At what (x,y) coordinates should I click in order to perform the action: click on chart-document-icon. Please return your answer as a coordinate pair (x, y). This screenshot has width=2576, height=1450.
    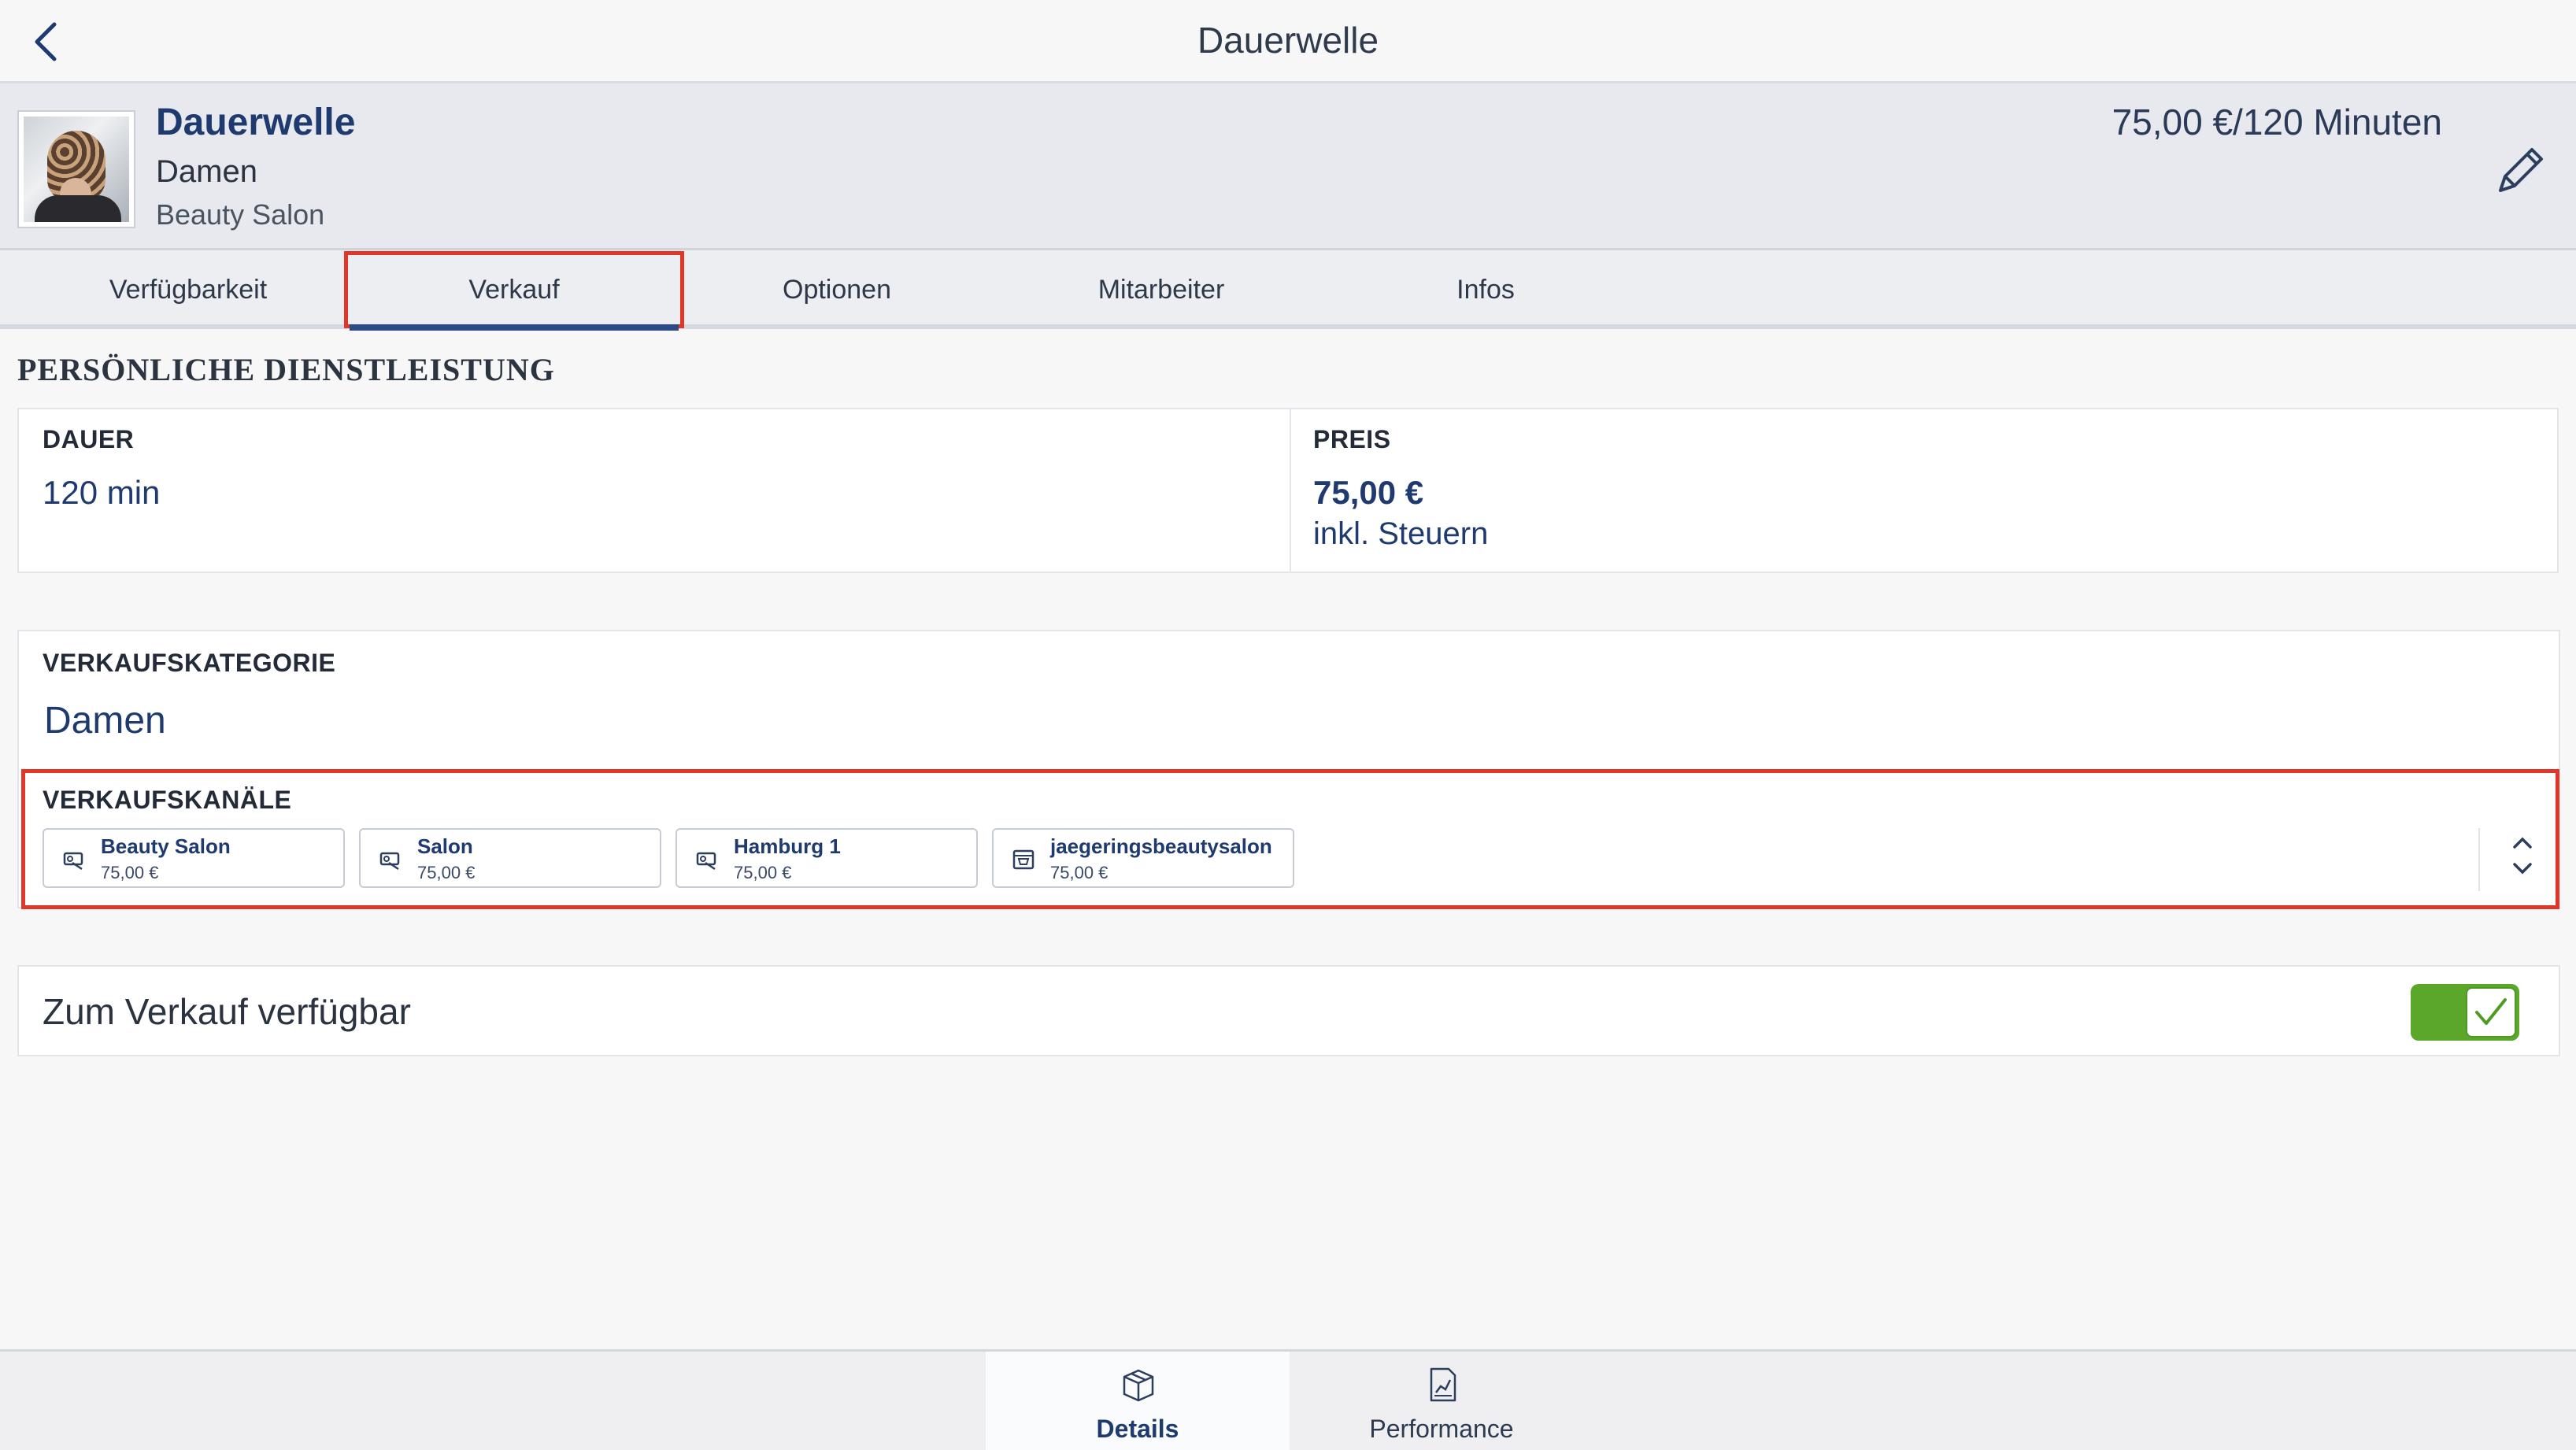
    Looking at the image, I should click on (1443, 1384).